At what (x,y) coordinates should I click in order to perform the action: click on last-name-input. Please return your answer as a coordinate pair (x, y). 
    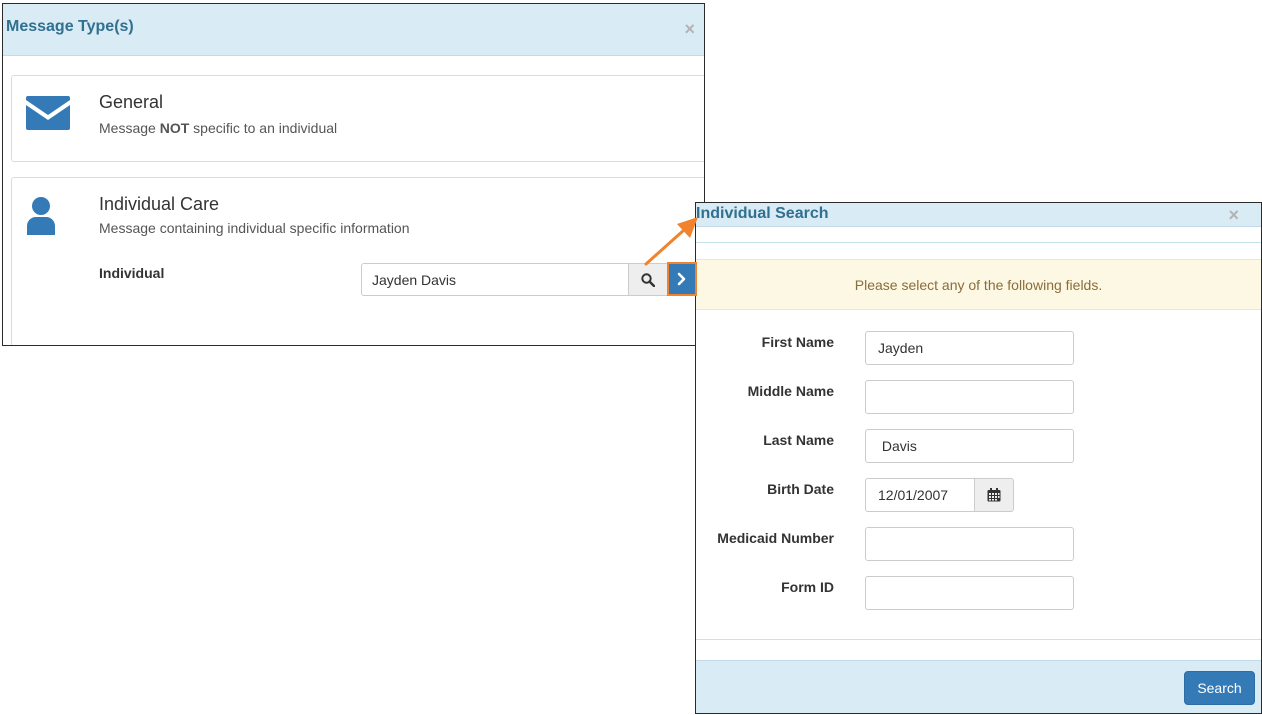
    Looking at the image, I should click on (969, 446).